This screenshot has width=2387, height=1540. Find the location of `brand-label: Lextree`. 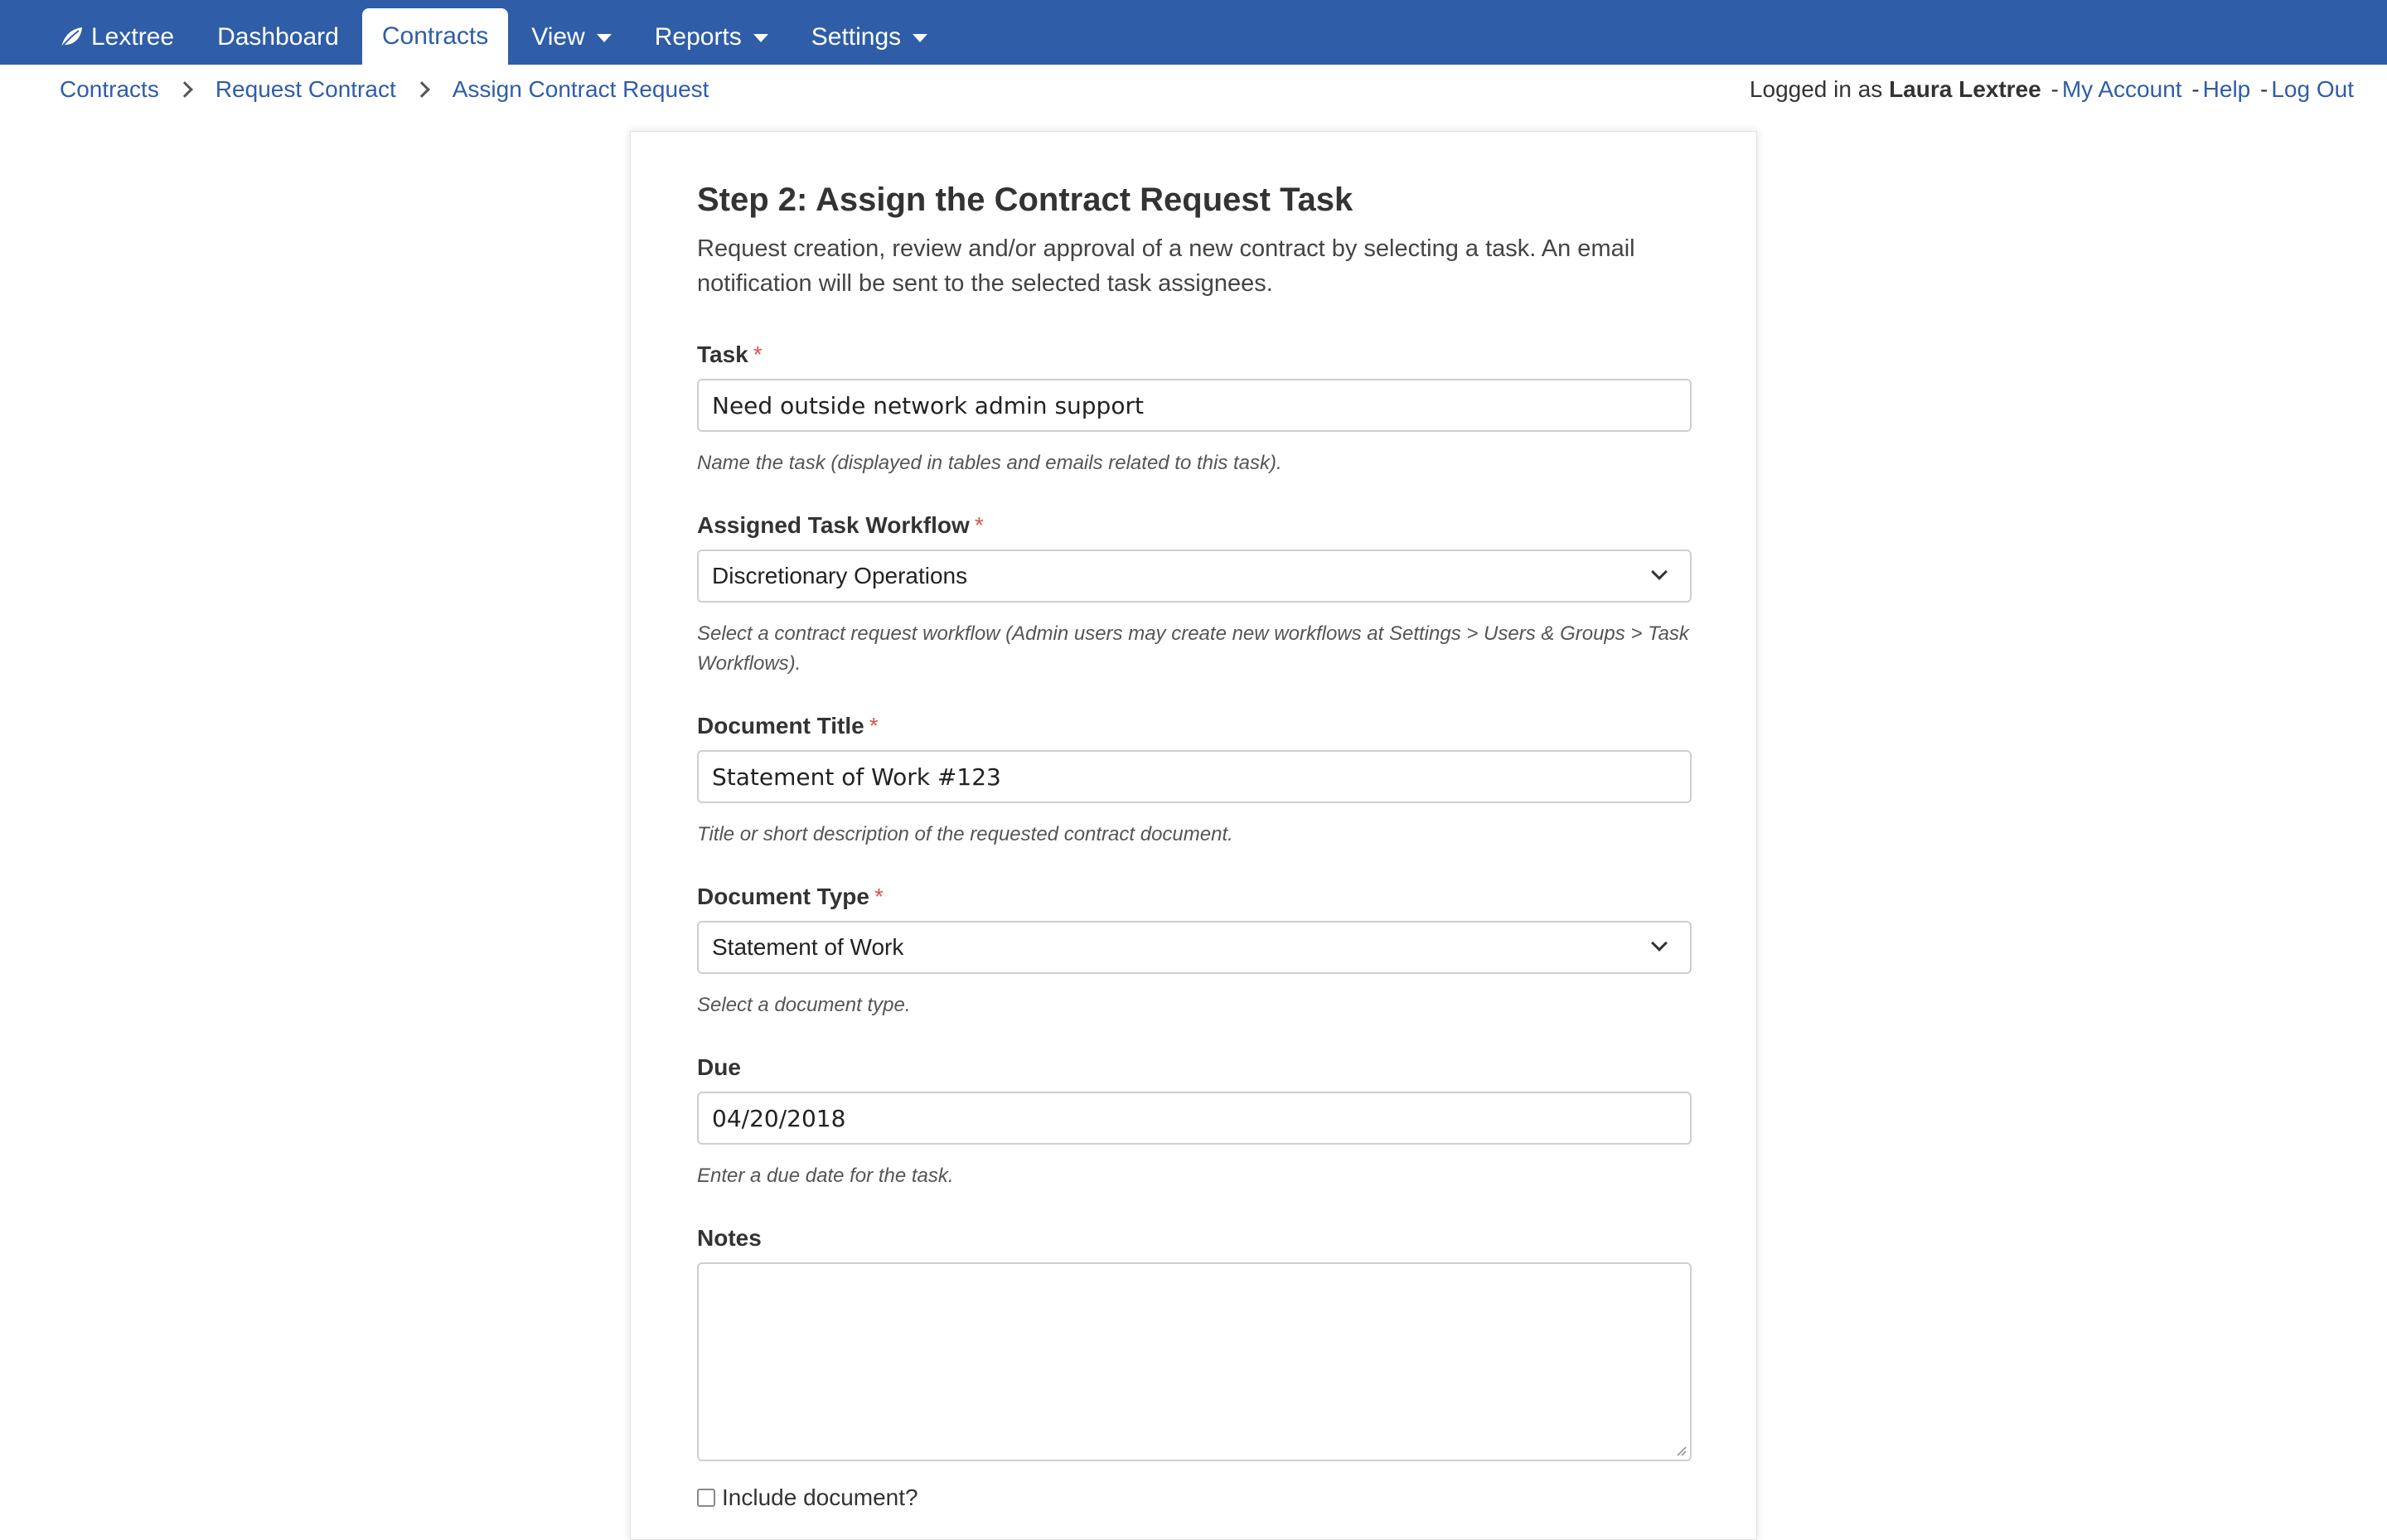

brand-label: Lextree is located at coordinates (133, 37).